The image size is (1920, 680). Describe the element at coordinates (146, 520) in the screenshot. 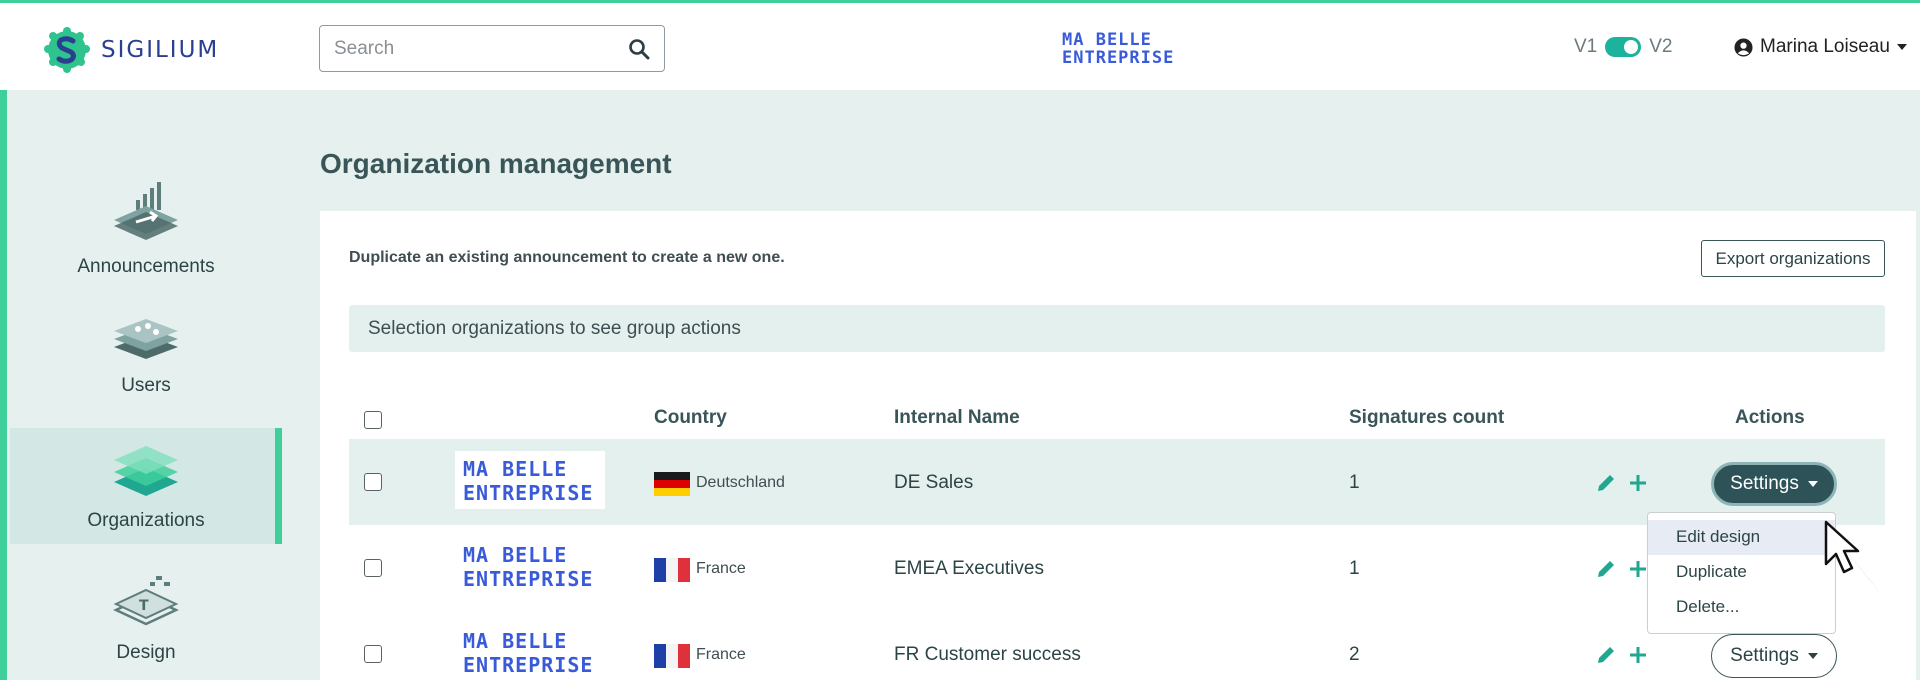

I see `sidebar-item-label: Organizations` at that location.